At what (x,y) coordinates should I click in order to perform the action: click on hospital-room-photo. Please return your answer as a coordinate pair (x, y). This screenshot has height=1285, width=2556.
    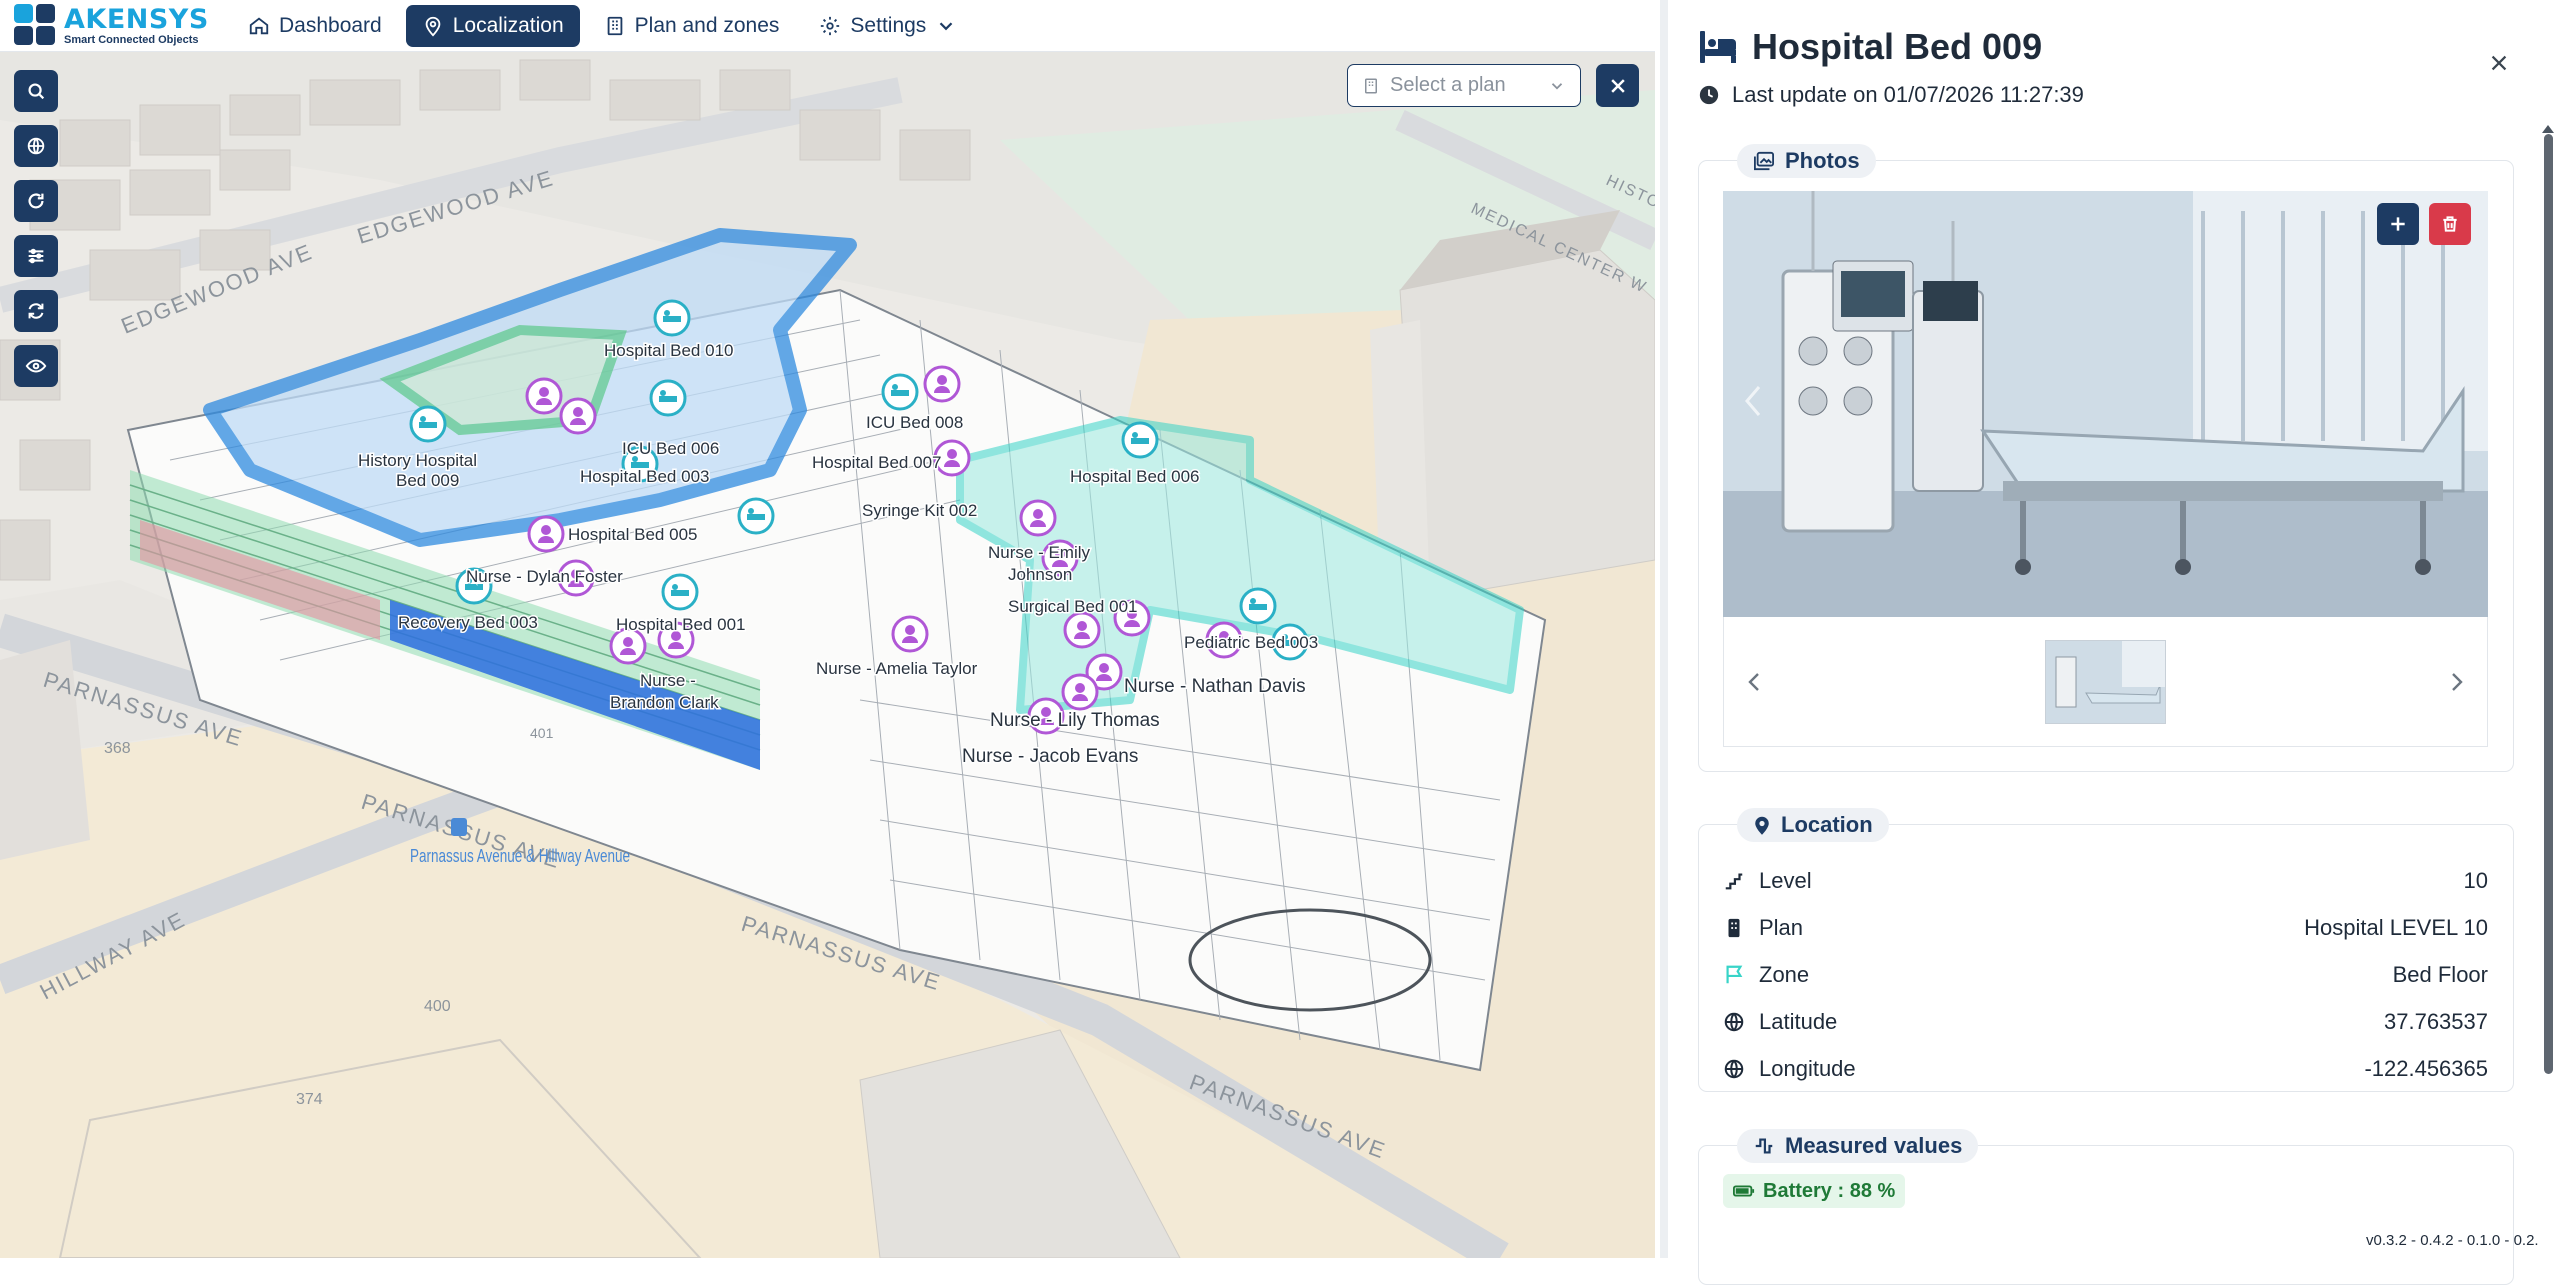
    Looking at the image, I should click on (2105, 404).